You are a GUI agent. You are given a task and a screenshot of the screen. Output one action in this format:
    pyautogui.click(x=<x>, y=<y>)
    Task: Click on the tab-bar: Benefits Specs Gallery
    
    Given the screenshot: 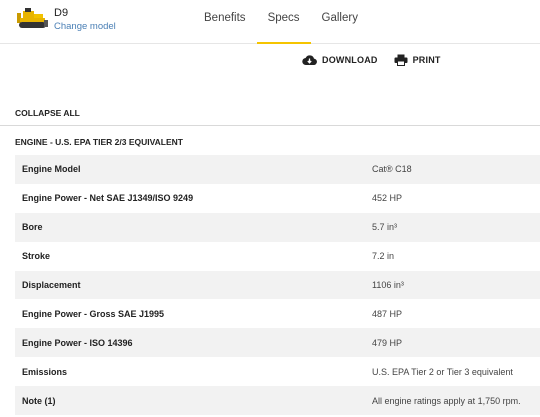 What is the action you would take?
    pyautogui.click(x=281, y=22)
    